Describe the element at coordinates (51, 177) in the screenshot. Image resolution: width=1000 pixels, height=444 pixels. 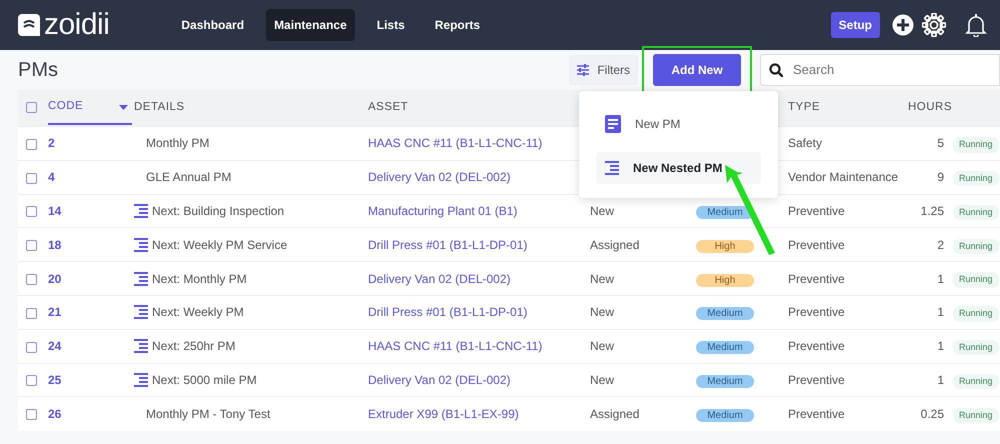
I see `code-link: 4` at that location.